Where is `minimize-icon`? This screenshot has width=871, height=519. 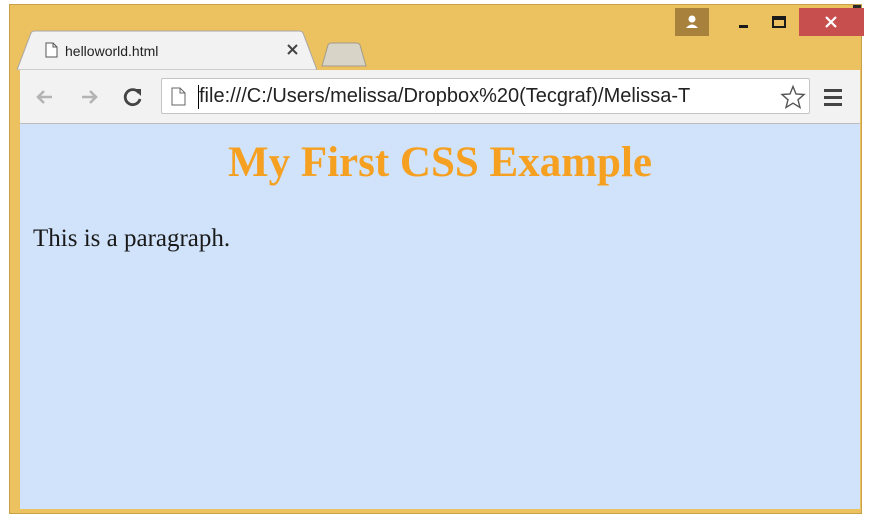
minimize-icon is located at coordinates (743, 26).